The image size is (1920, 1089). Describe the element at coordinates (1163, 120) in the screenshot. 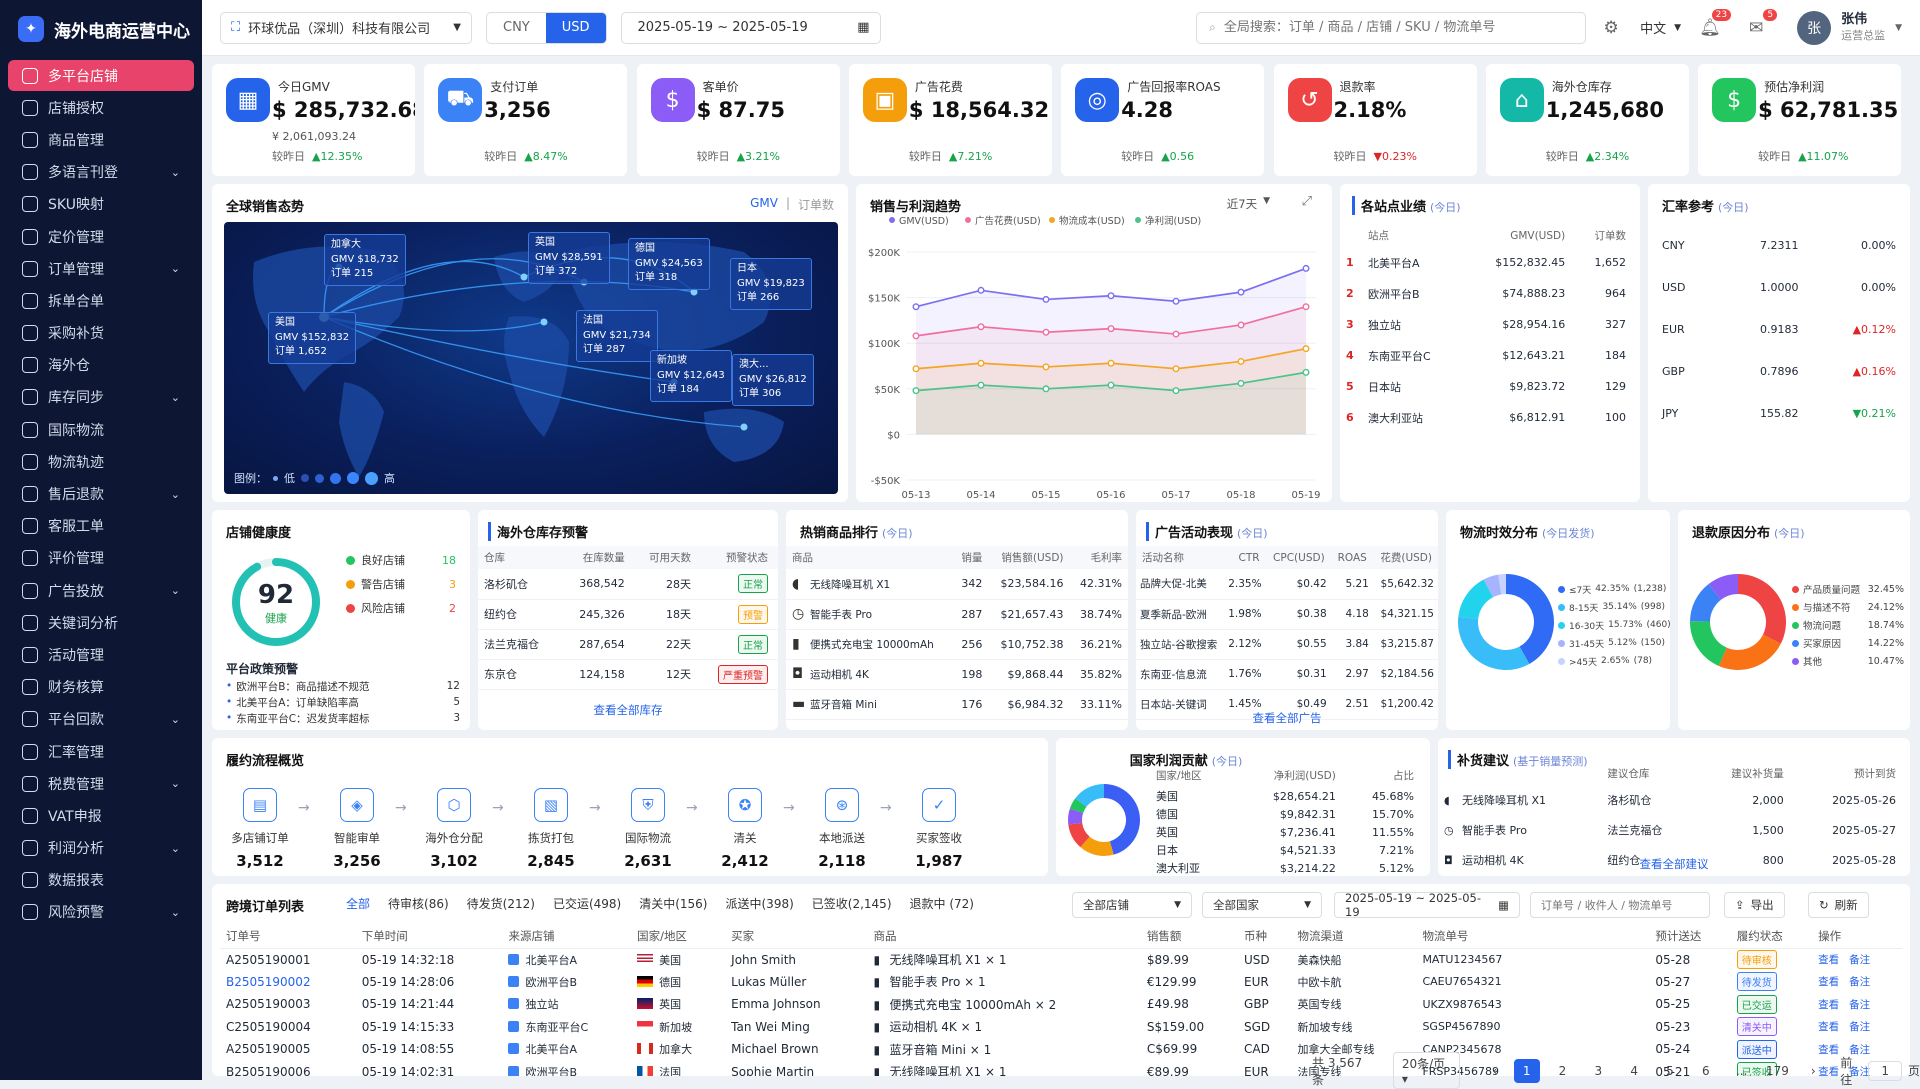

I see `kpi-card-4: ◎ 广告回报率ROAS 4.28 较昨日 ▲0.56` at that location.